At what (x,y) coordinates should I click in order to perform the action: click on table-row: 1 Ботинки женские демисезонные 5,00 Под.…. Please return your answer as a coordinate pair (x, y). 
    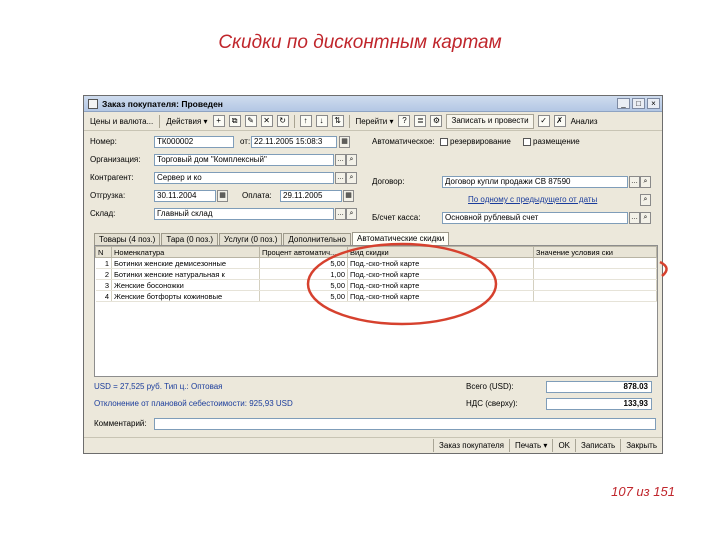
    Looking at the image, I should click on (376, 263).